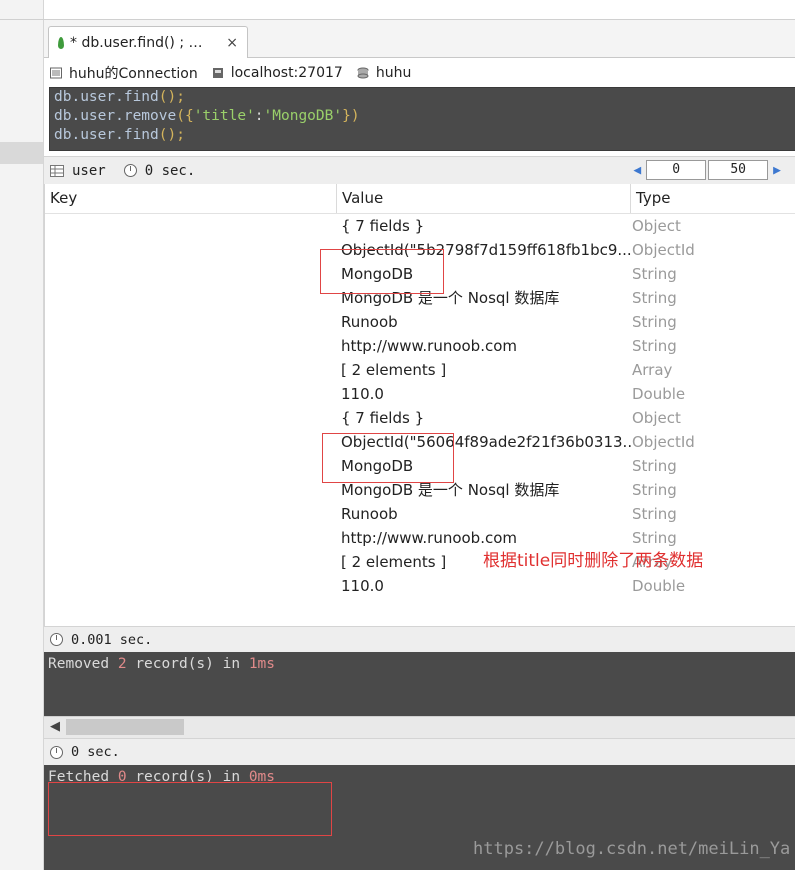  I want to click on server-host: localhost:27017, so click(286, 72).